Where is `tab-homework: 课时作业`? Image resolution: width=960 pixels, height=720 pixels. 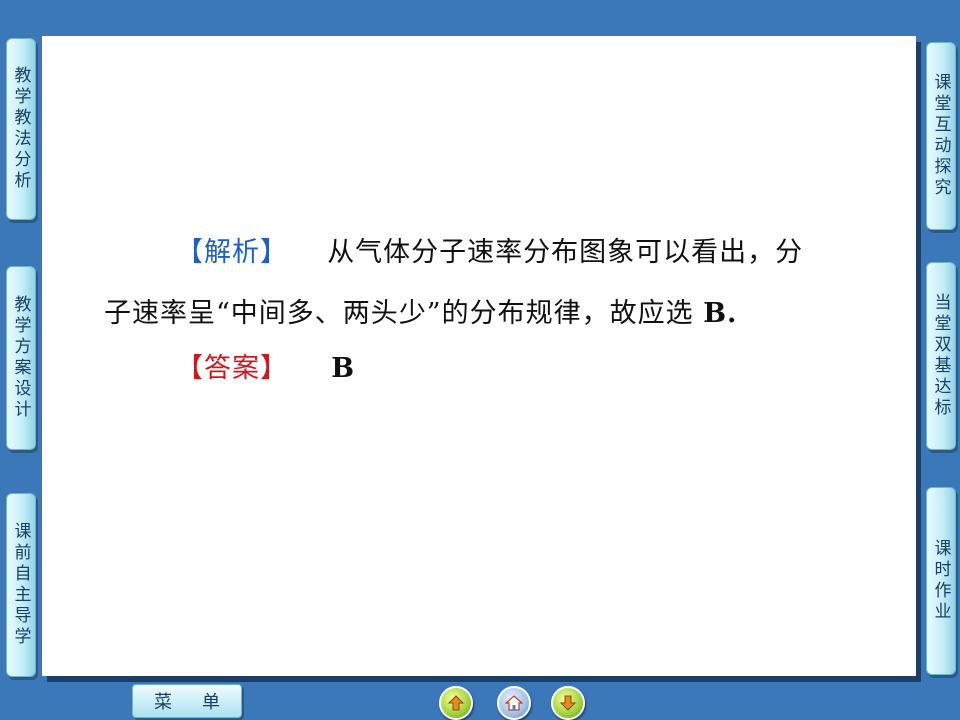 tab-homework: 课时作业 is located at coordinates (941, 581).